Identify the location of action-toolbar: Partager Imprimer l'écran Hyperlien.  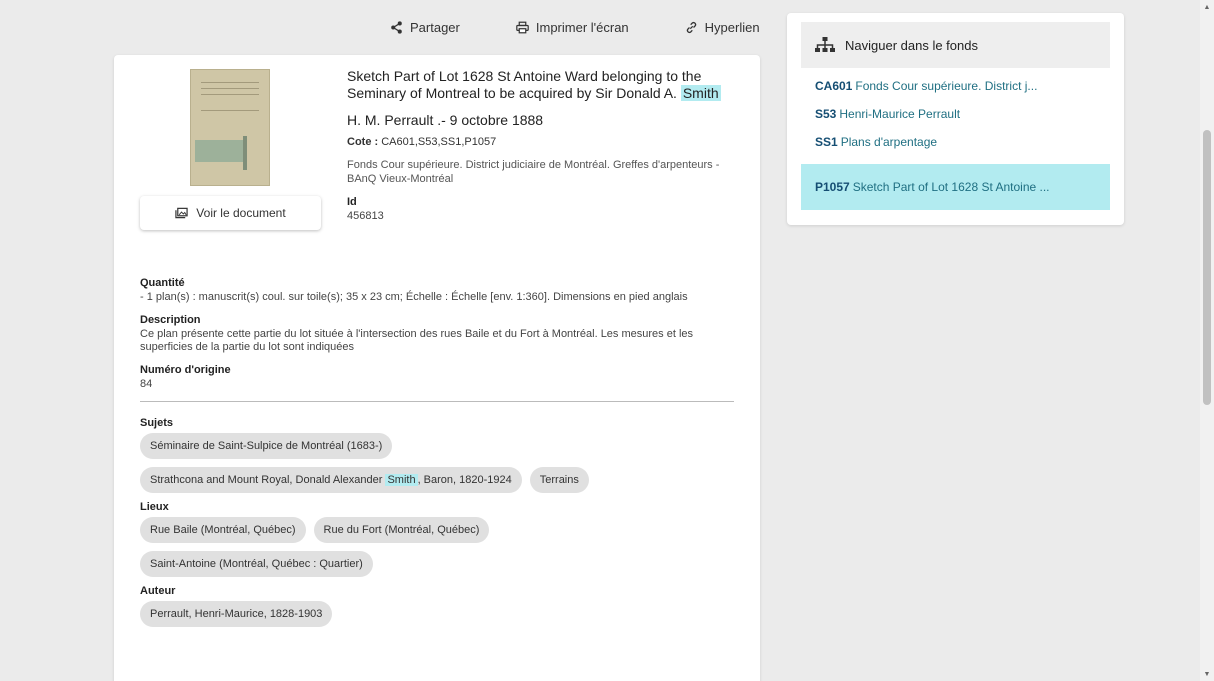
(575, 27).